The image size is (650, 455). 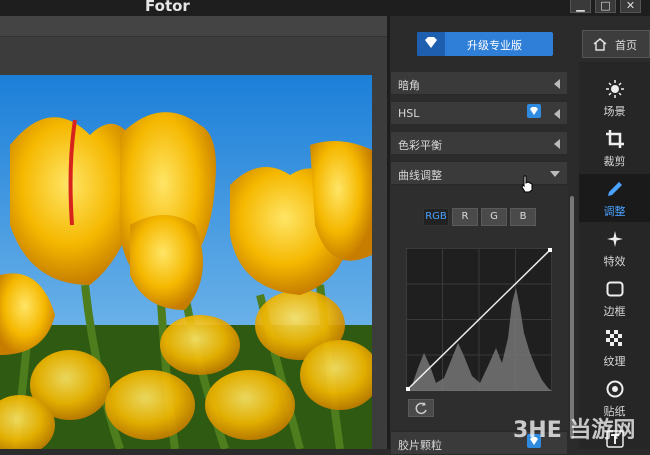 I want to click on home-label: 首页, so click(x=626, y=45).